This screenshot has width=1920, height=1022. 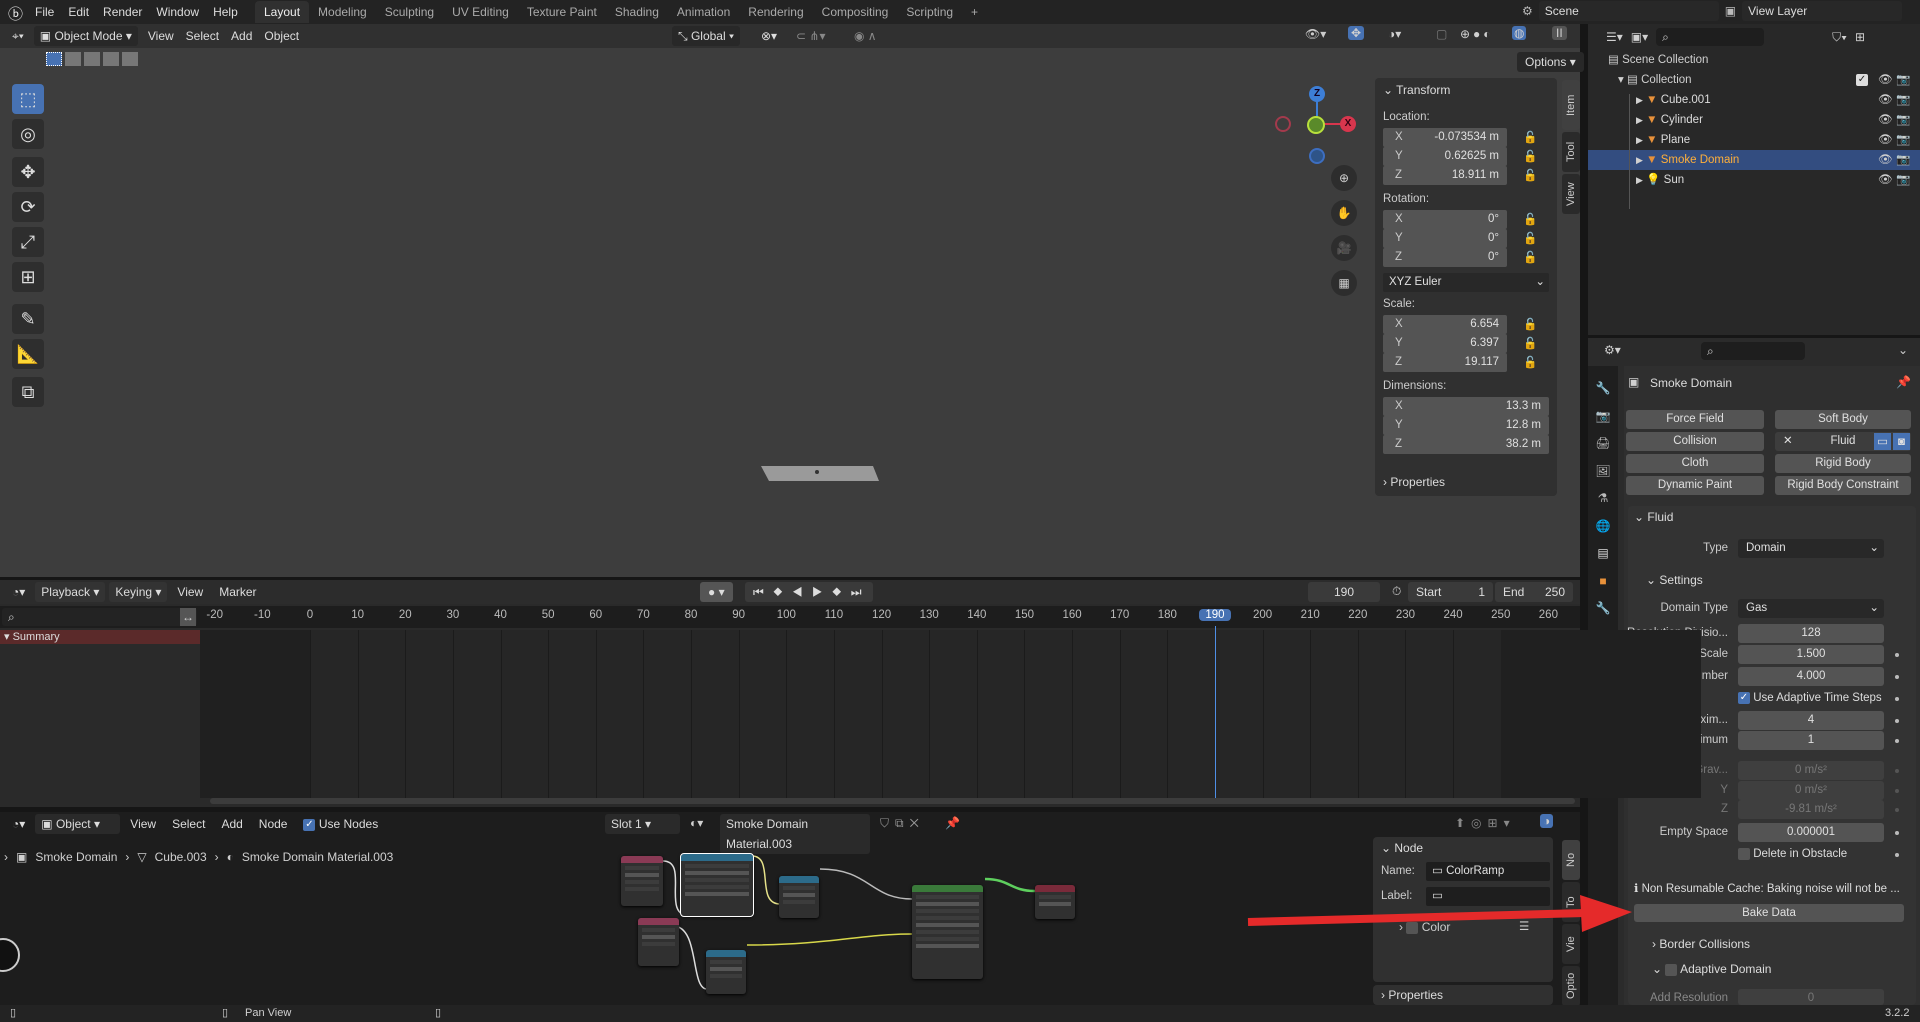 What do you see at coordinates (177, 12) in the screenshot?
I see `menu-window: Window` at bounding box center [177, 12].